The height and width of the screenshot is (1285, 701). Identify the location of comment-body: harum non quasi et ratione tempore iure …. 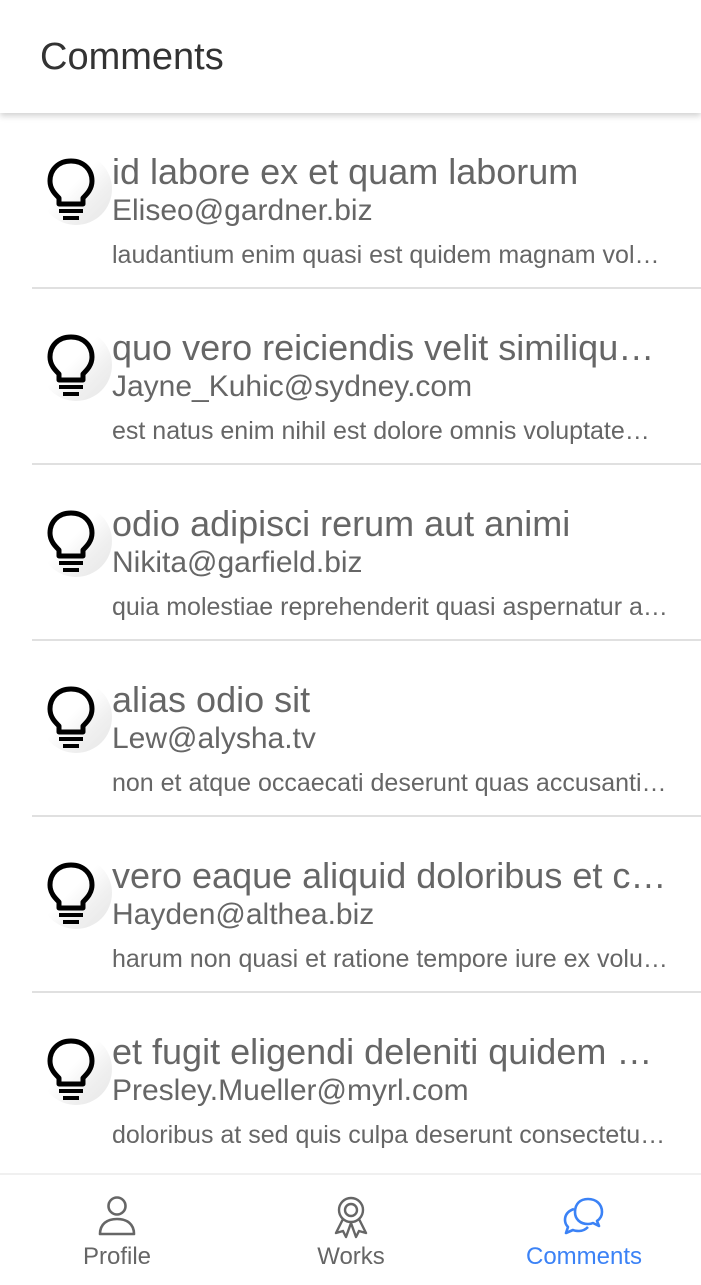
(390, 959).